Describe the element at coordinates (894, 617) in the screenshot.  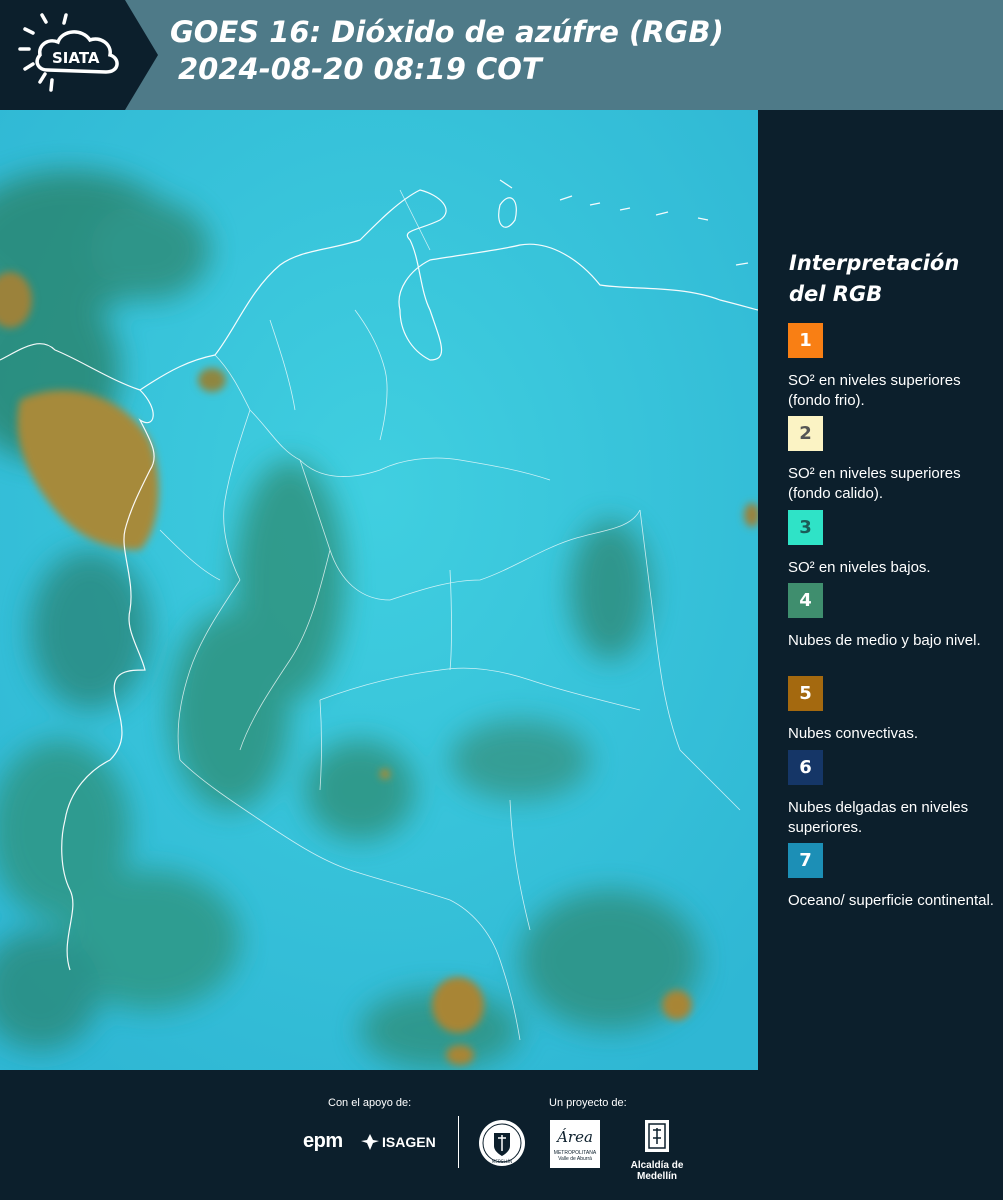
I see `legend-item-4: 4 Nubes de medio y bajo nivel.` at that location.